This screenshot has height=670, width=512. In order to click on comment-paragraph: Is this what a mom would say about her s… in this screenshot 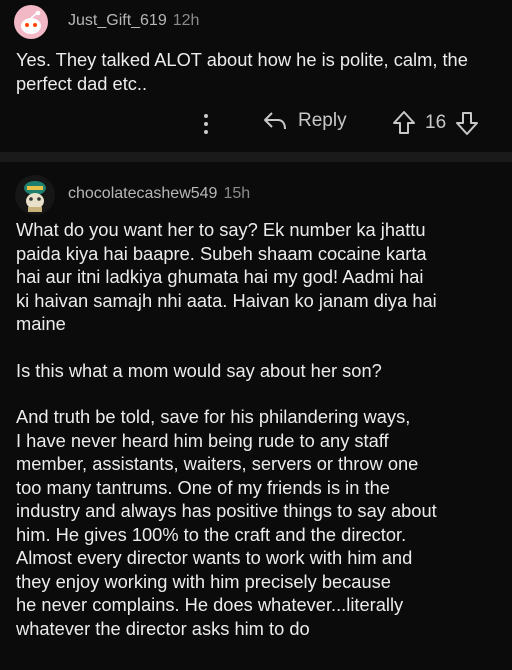, I will do `click(199, 370)`.